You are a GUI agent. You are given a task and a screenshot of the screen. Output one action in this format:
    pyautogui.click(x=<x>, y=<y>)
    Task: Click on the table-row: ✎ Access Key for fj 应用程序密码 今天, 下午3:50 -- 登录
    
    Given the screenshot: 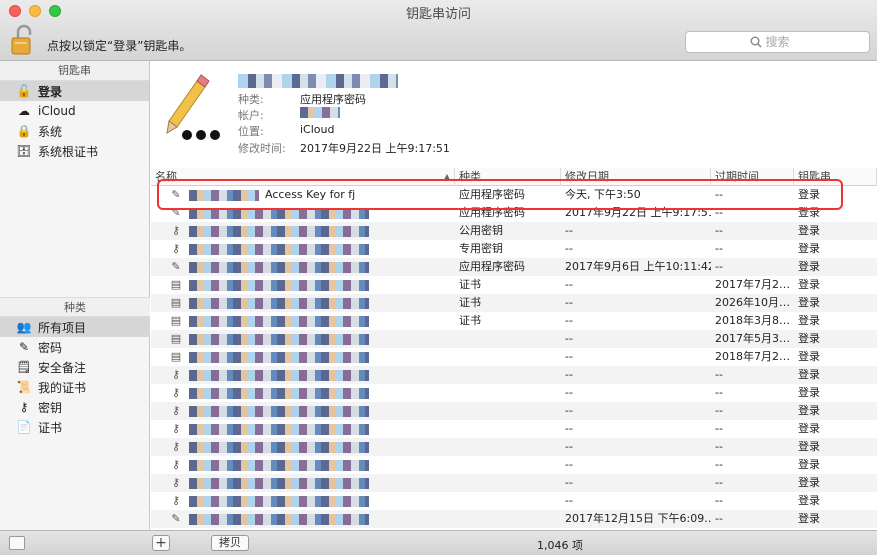 What is the action you would take?
    pyautogui.click(x=514, y=195)
    